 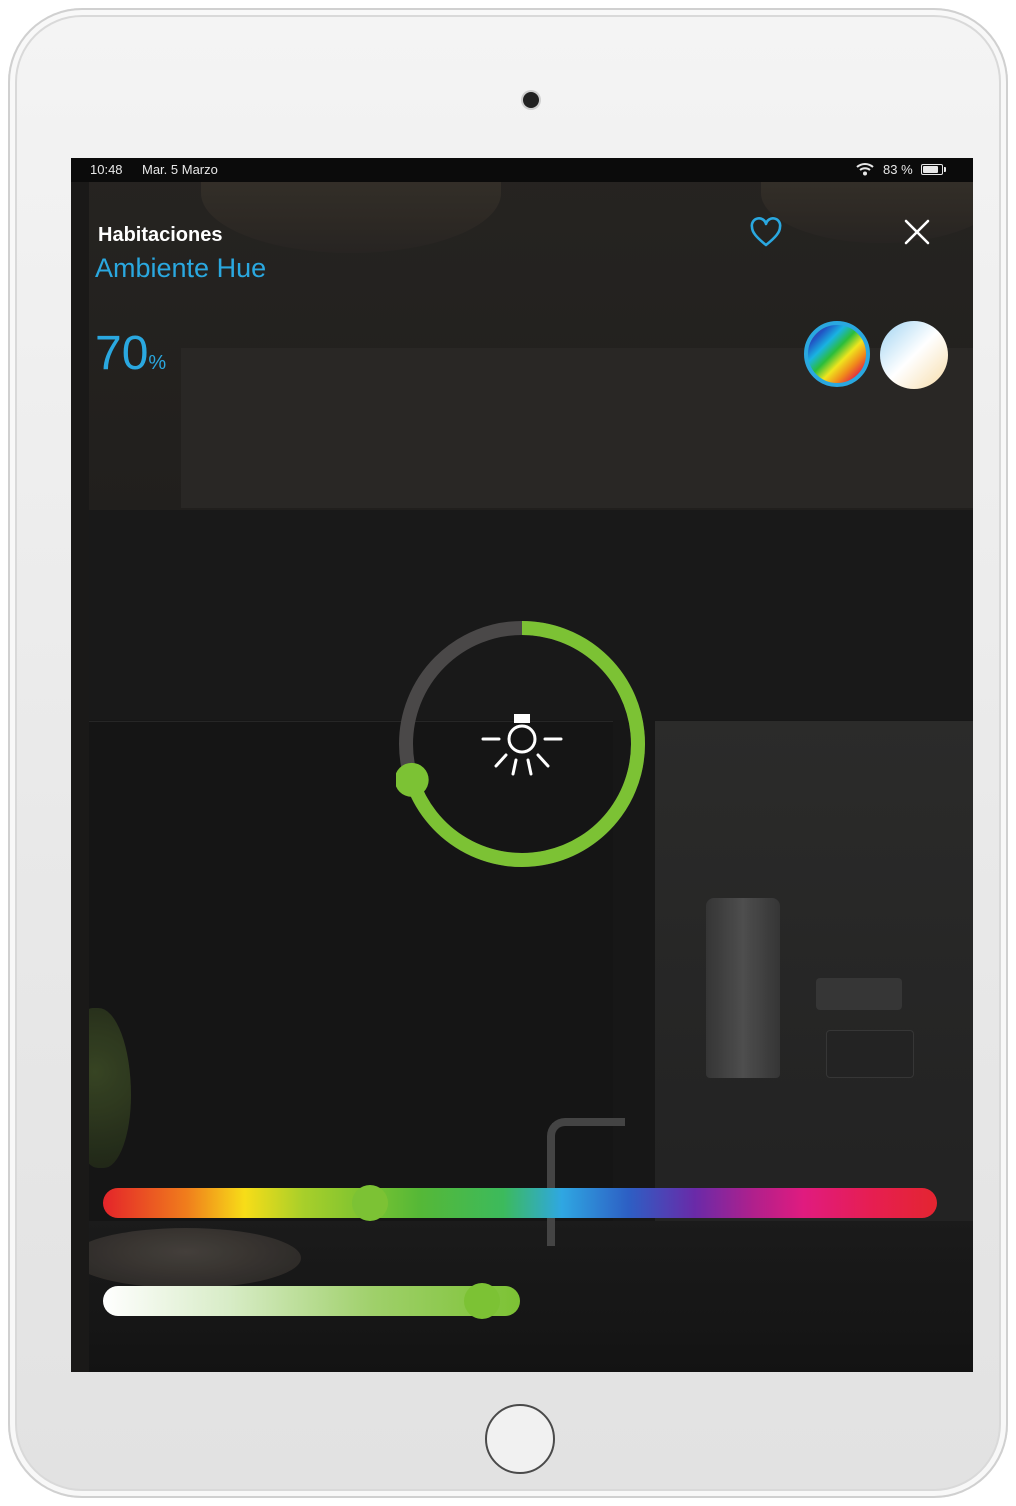 What do you see at coordinates (412, 779) in the screenshot?
I see `dial-knob` at bounding box center [412, 779].